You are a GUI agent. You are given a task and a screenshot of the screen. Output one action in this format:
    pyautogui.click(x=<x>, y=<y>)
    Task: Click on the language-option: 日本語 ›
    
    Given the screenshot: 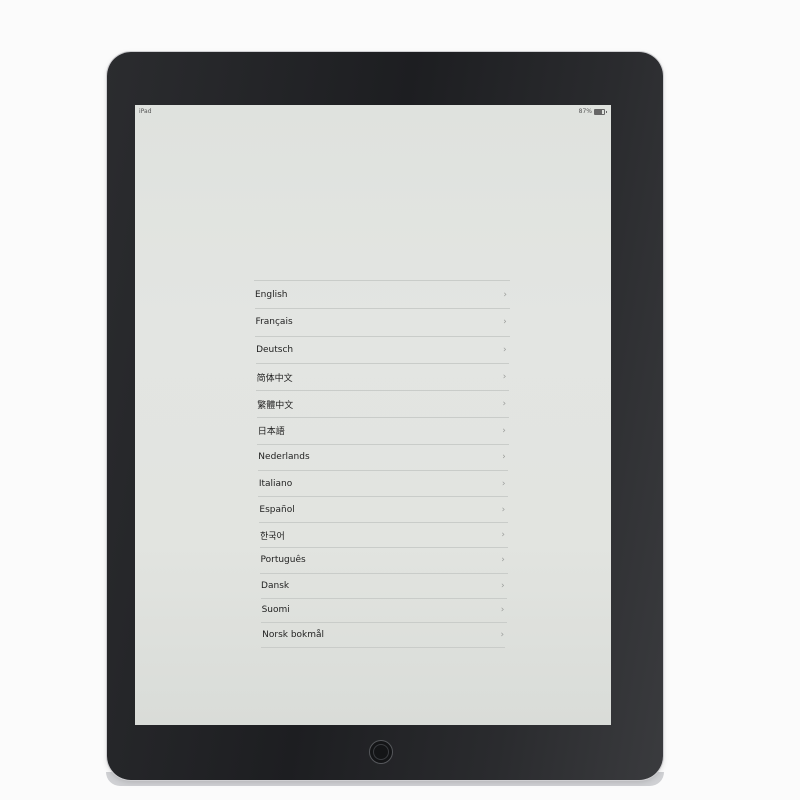 What is the action you would take?
    pyautogui.click(x=382, y=430)
    